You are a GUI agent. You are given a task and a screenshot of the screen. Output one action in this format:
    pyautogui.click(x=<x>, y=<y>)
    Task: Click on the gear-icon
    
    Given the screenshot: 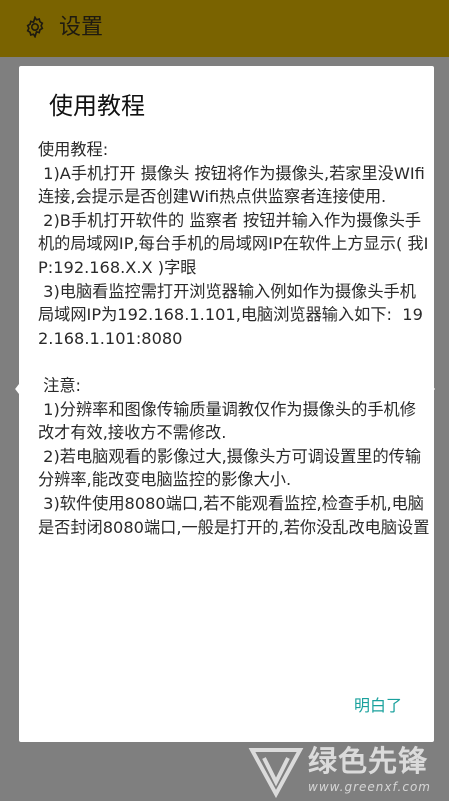 What is the action you would take?
    pyautogui.click(x=35, y=27)
    